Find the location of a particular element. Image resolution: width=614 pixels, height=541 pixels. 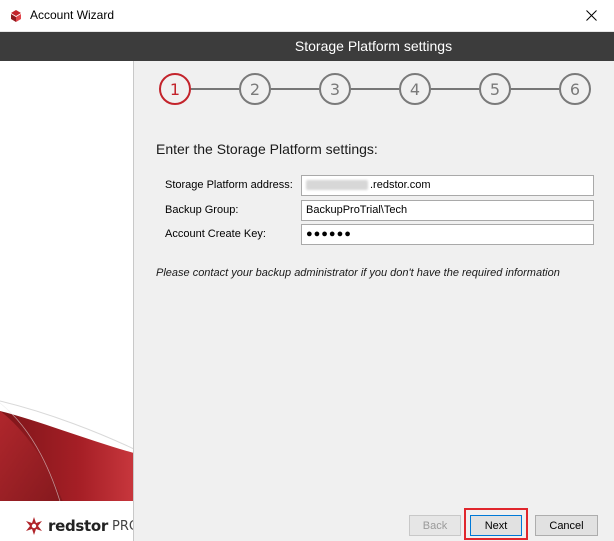

logo-wordmark: redstor is located at coordinates (78, 526).